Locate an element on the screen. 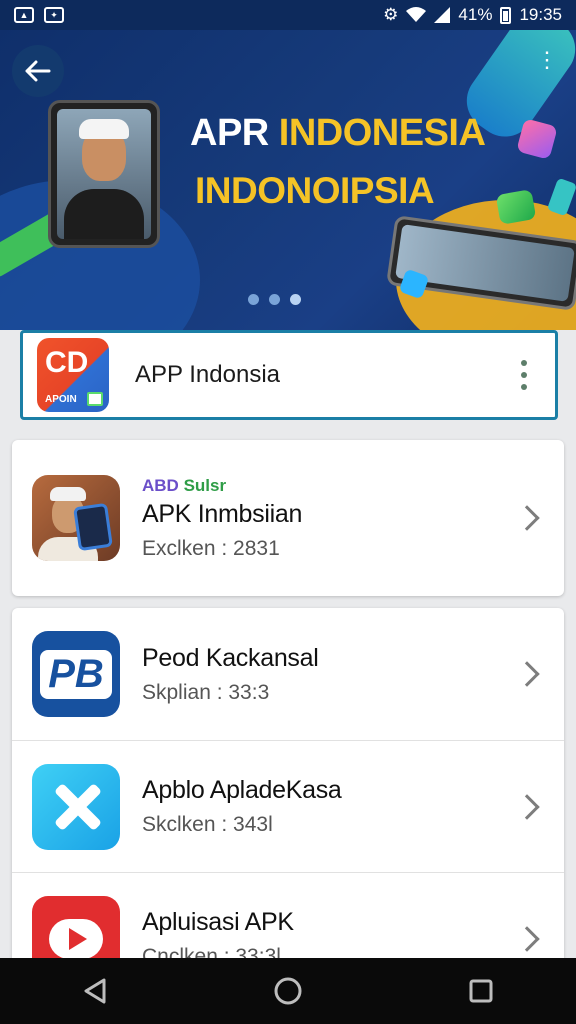 This screenshot has width=576, height=1024. arrow-left-icon is located at coordinates (38, 71).